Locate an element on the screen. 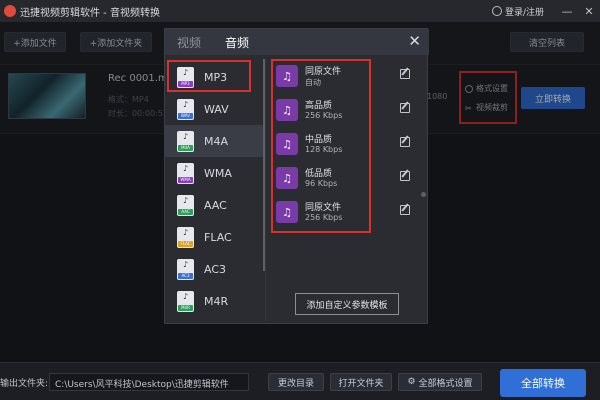  open-folder-button: 打开文件夹 is located at coordinates (361, 382).